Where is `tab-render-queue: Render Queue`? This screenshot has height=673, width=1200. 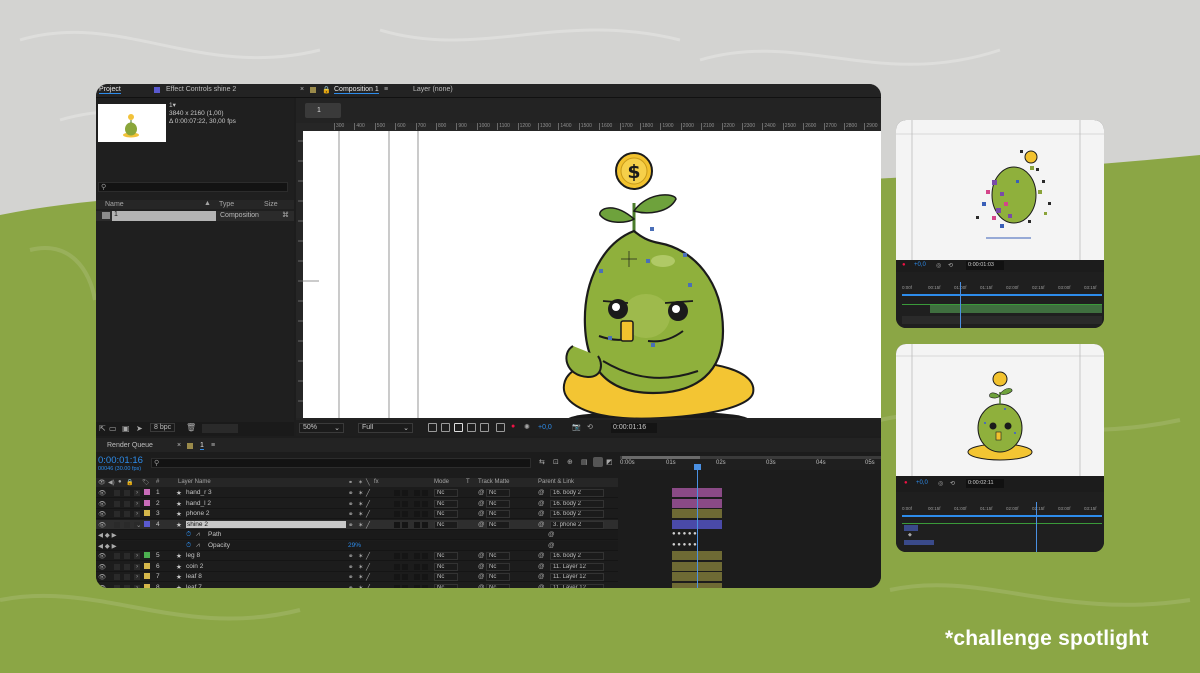 tab-render-queue: Render Queue is located at coordinates (130, 445).